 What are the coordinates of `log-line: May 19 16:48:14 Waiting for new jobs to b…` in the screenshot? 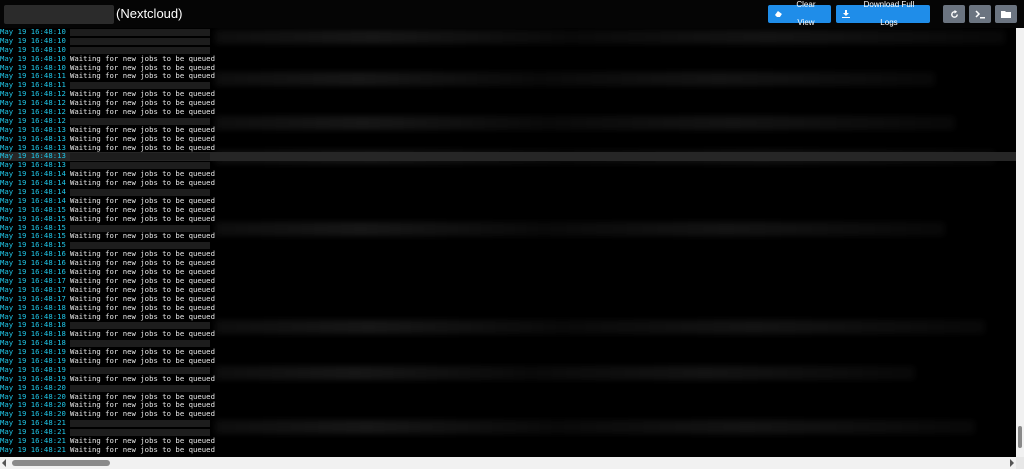 It's located at (508, 183).